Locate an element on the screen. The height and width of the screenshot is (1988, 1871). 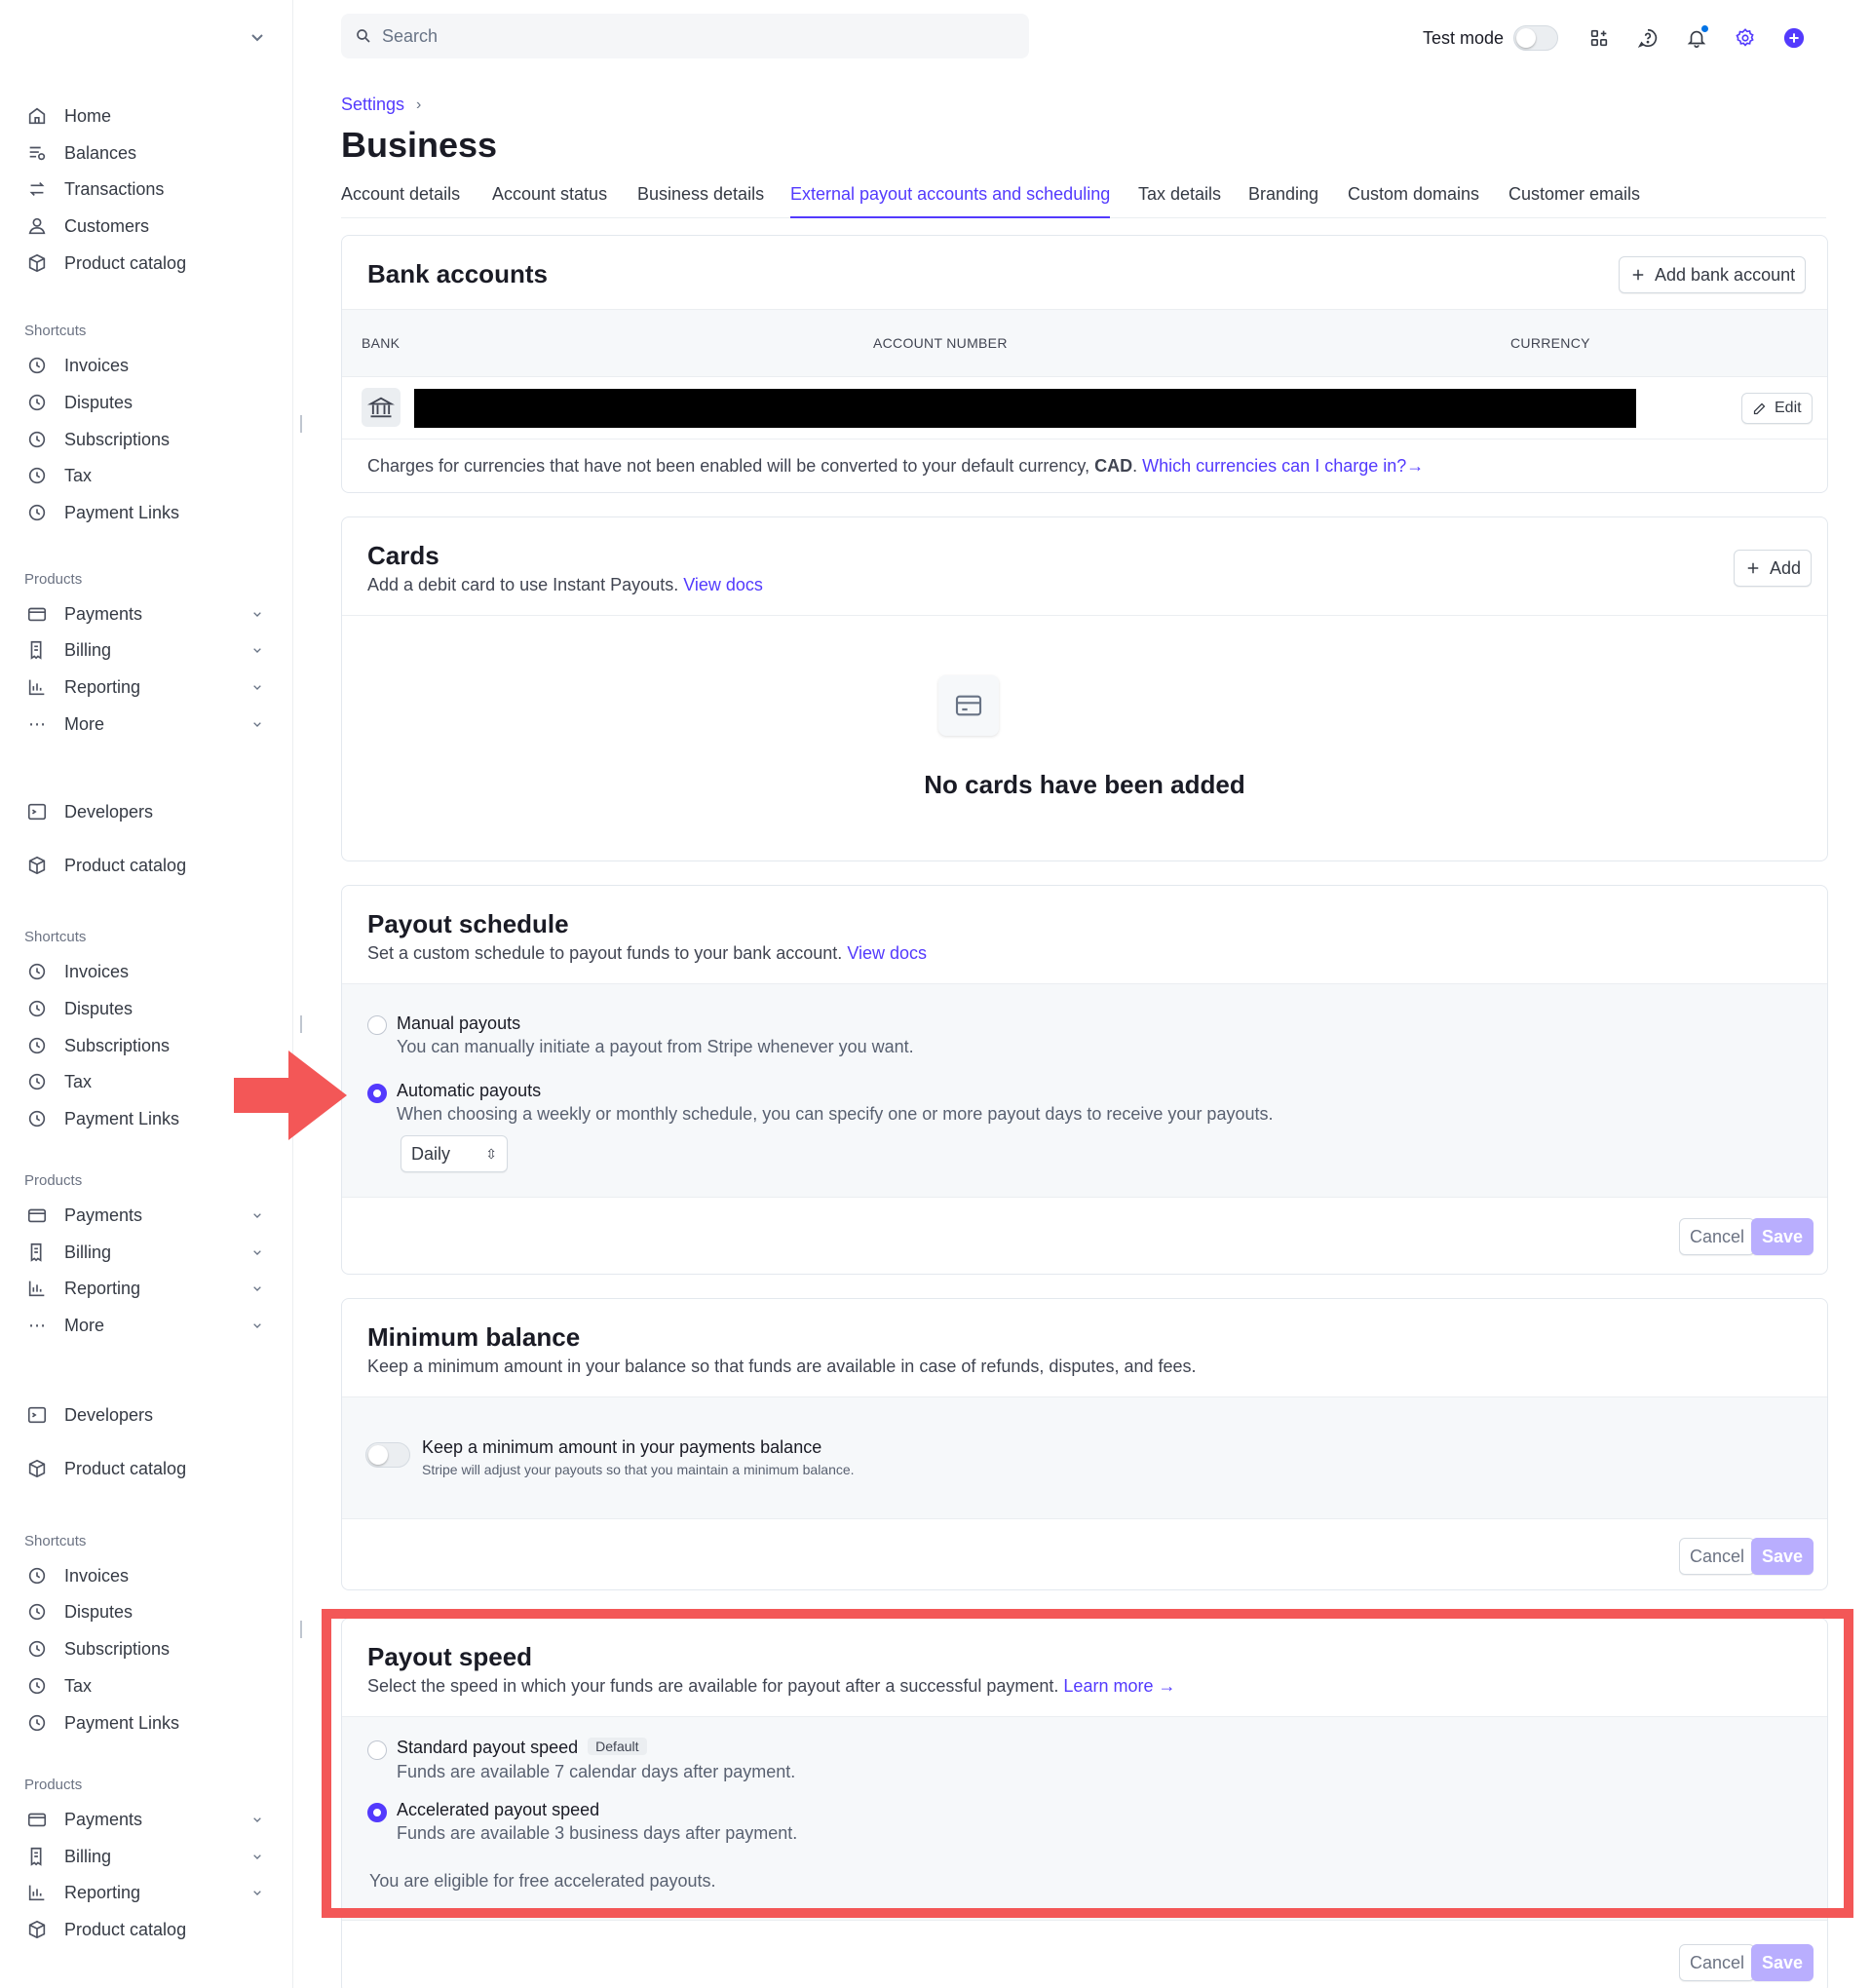
learn-more-label: Learn more is located at coordinates (1108, 1686).